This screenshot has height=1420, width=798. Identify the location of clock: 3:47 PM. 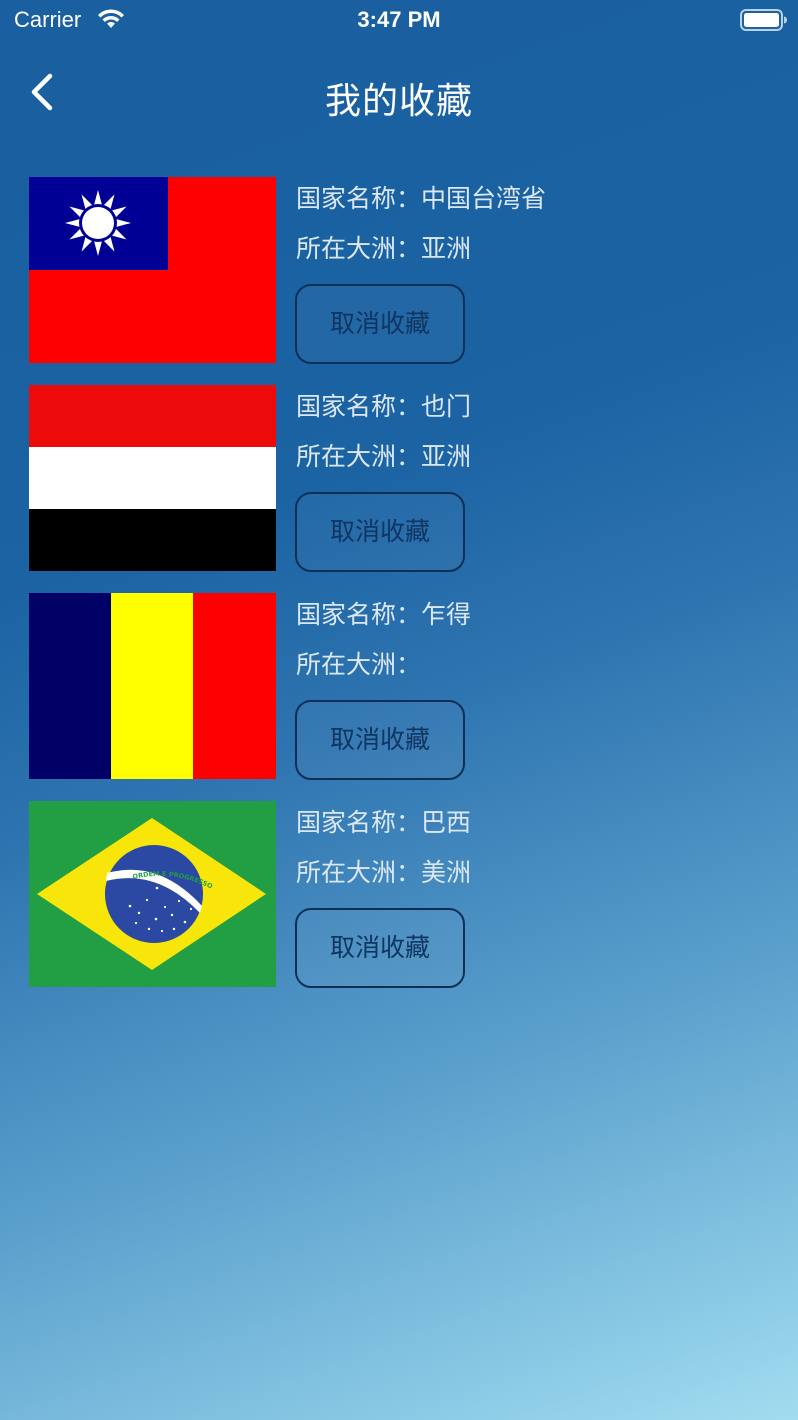
(399, 19).